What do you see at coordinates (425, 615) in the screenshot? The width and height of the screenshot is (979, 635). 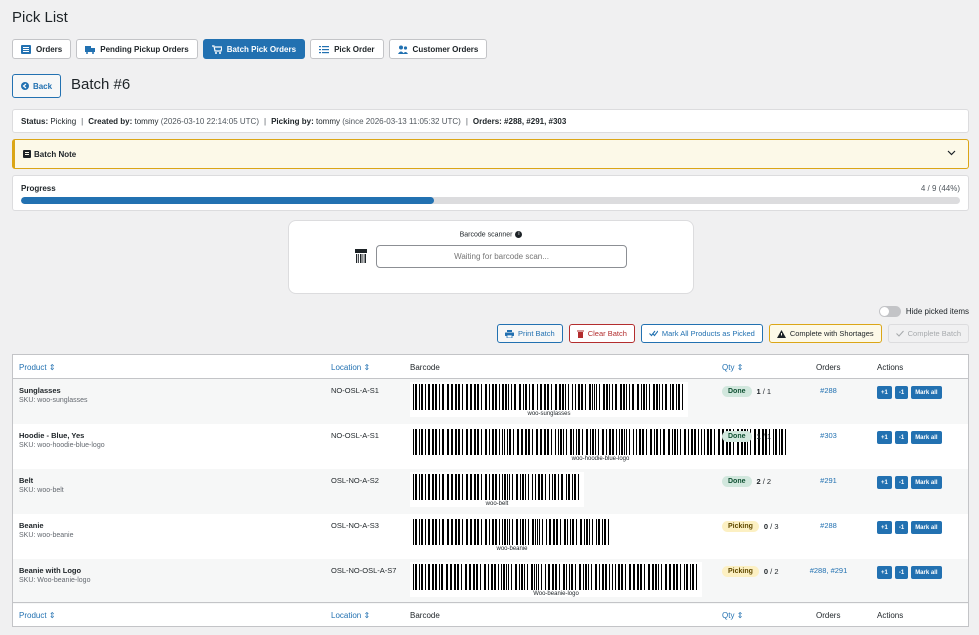 I see `column-barcode: Barcode` at bounding box center [425, 615].